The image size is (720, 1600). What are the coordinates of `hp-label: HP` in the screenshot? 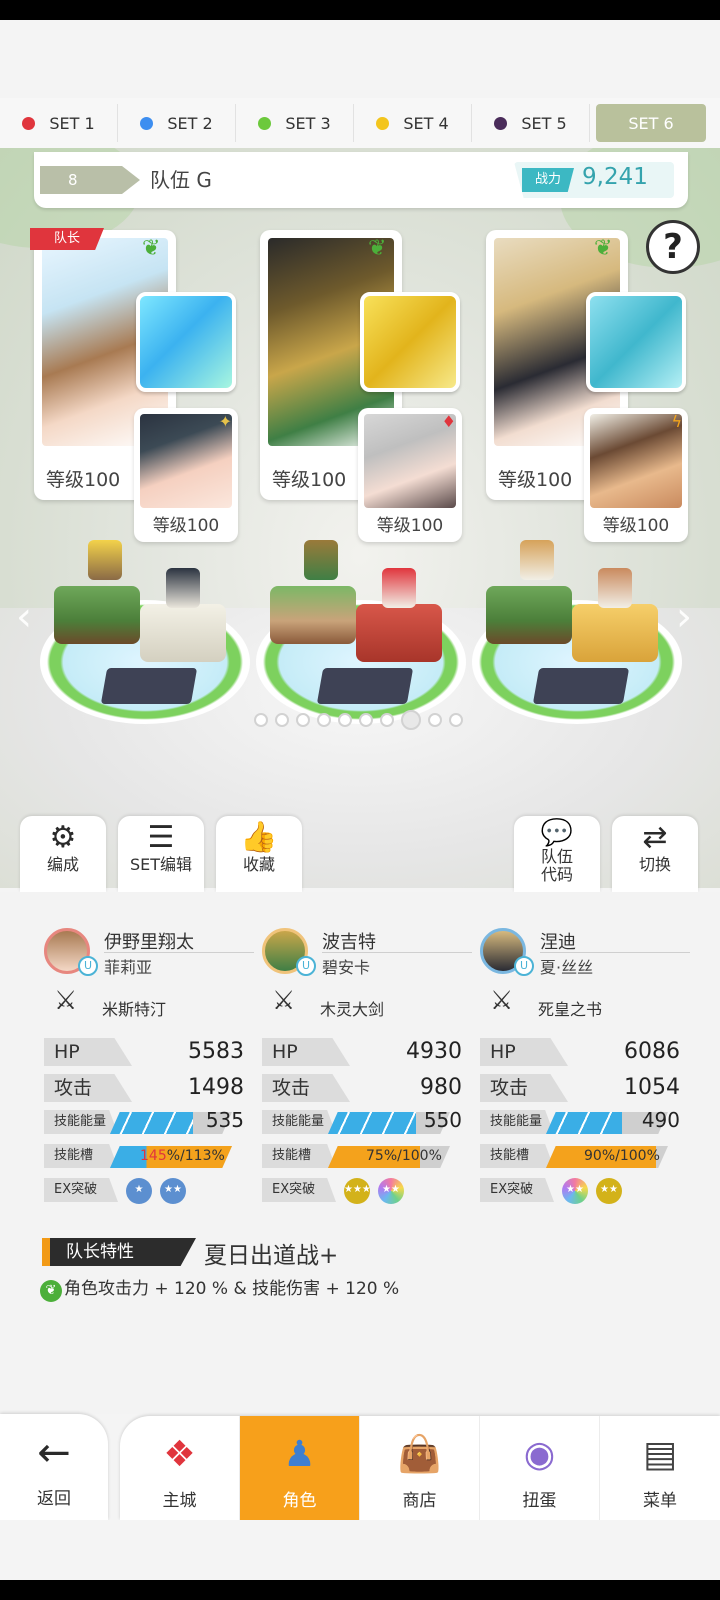 It's located at (88, 1052).